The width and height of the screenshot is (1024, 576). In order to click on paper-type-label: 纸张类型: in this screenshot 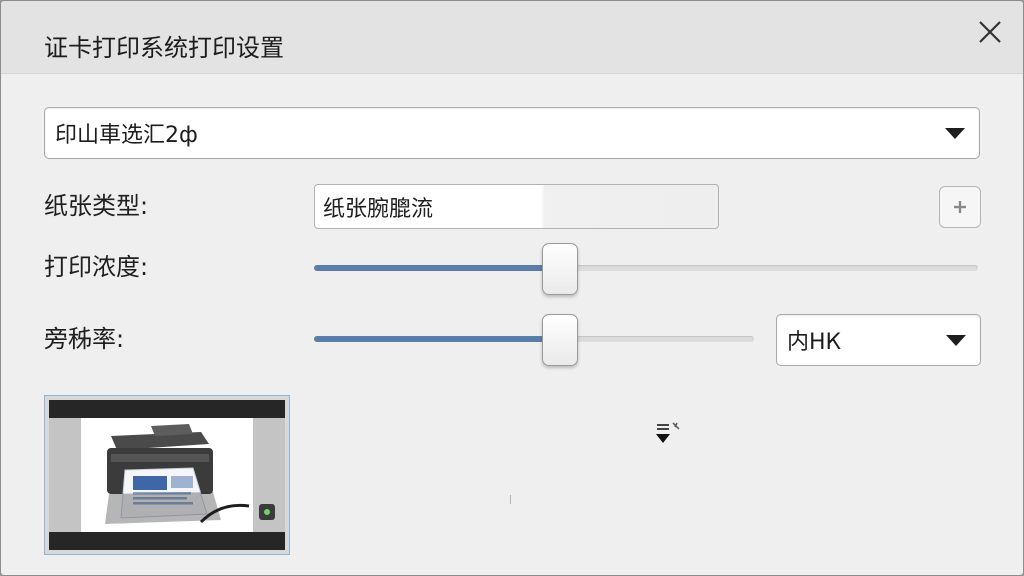, I will do `click(96, 206)`.